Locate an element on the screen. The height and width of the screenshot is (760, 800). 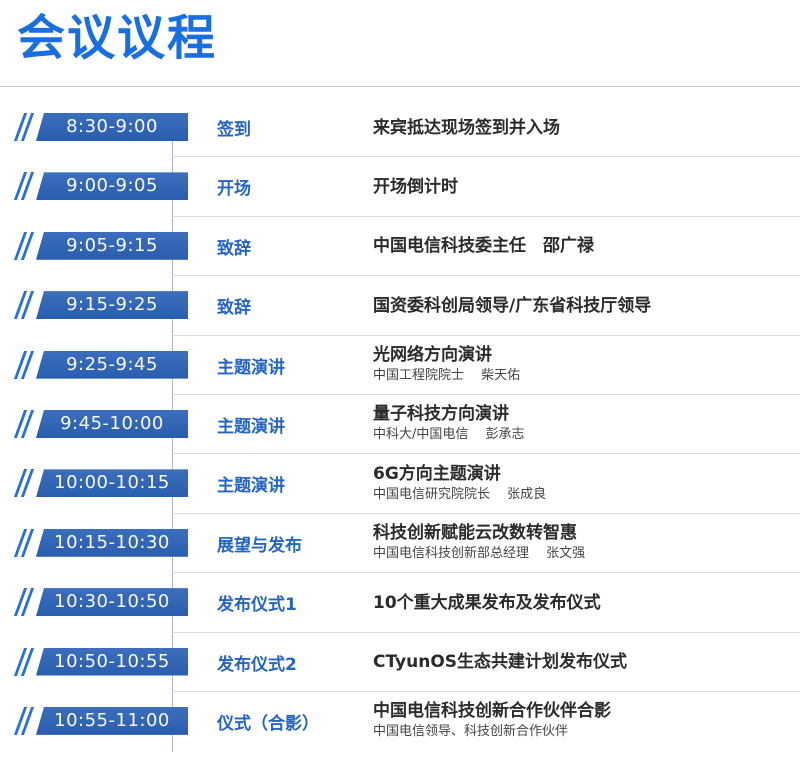
agenda-row: 9:15-9:25 致辞 国资委科创局领导/广东省科技厅领导 is located at coordinates (400, 306).